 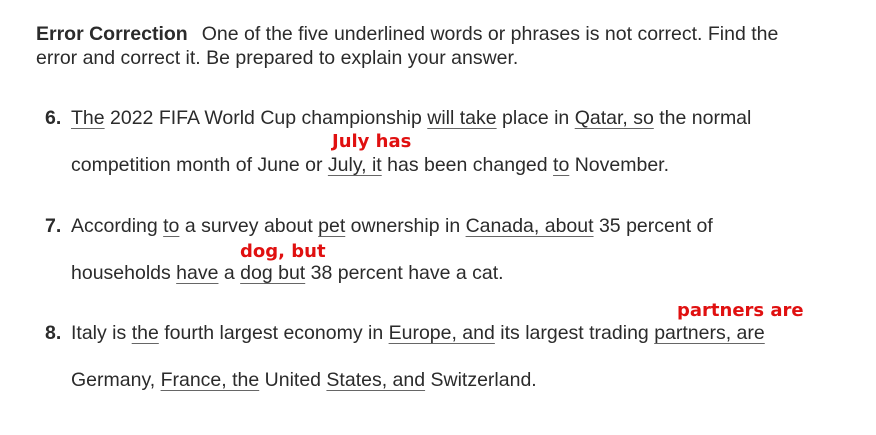 What do you see at coordinates (709, 333) in the screenshot?
I see `q8-option-c: partners, are` at bounding box center [709, 333].